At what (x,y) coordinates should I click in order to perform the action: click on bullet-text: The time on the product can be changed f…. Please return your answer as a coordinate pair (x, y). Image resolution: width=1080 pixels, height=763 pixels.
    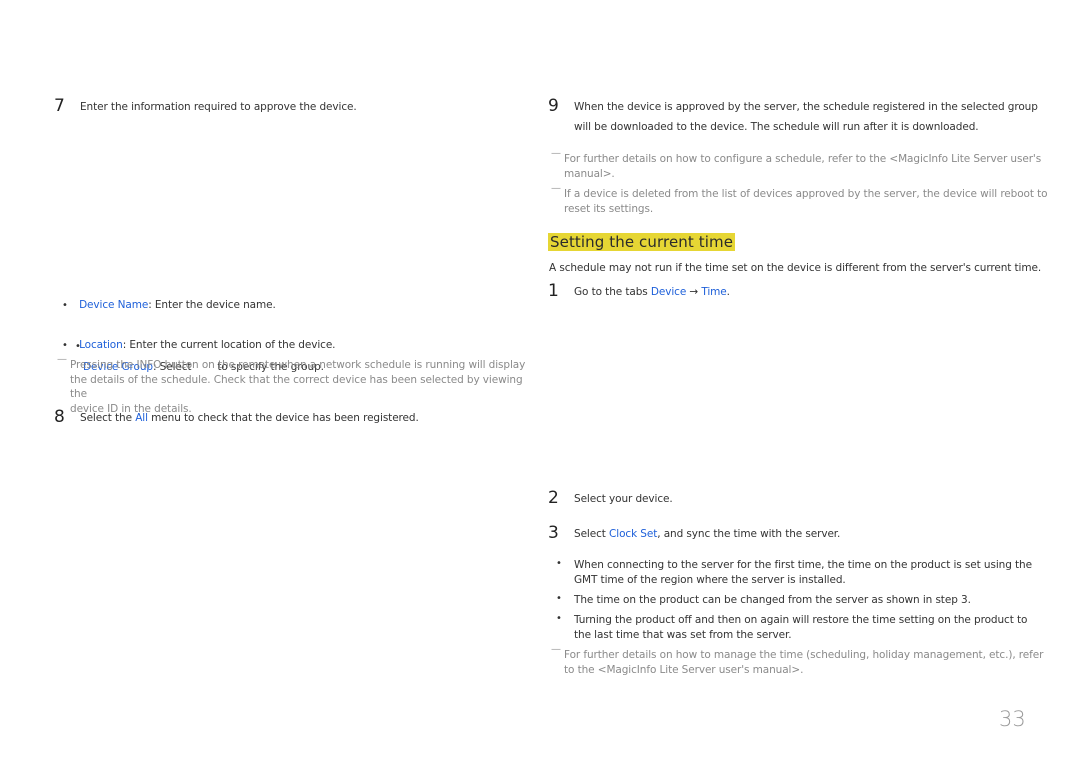
    Looking at the image, I should click on (772, 600).